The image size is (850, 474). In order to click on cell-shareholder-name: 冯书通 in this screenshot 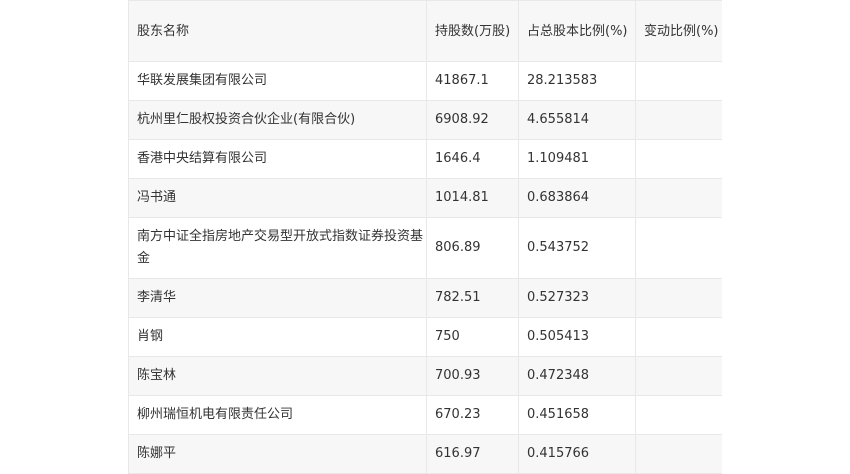, I will do `click(277, 198)`.